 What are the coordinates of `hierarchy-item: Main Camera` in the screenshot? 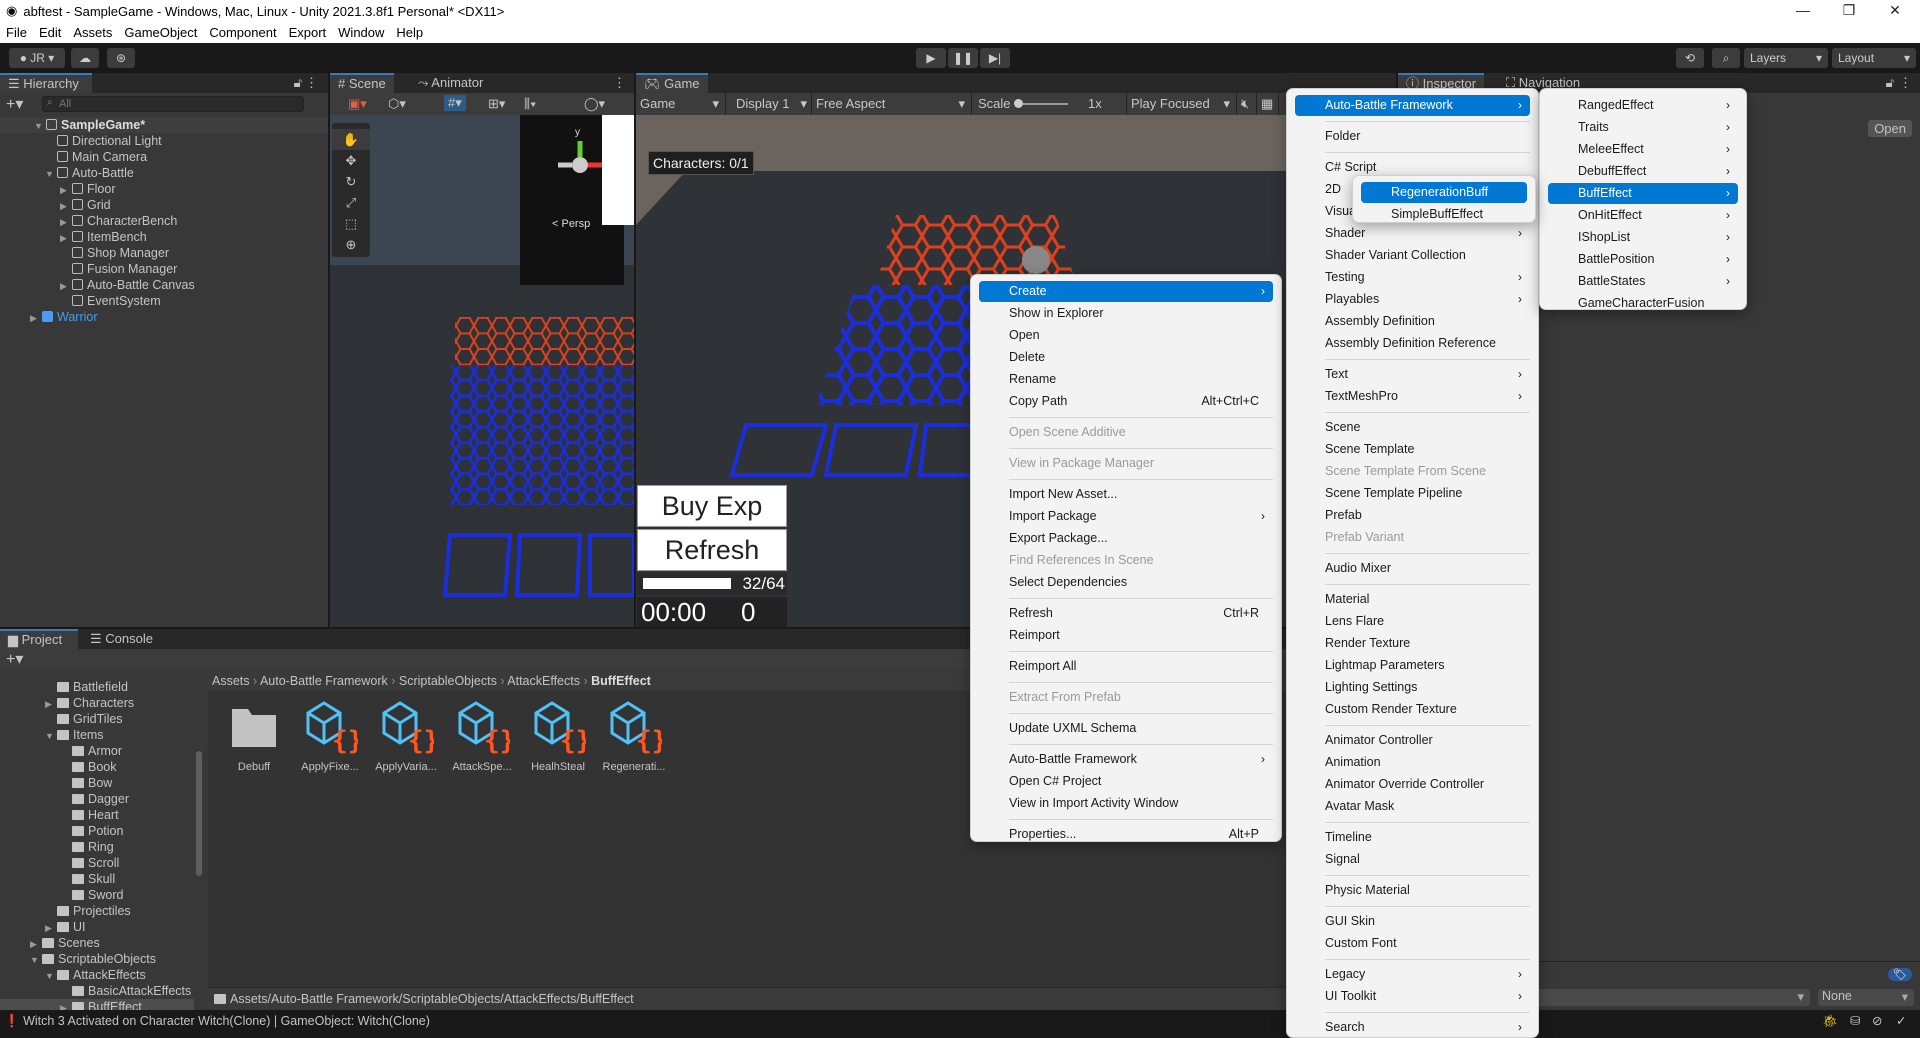 It's located at (186, 157).